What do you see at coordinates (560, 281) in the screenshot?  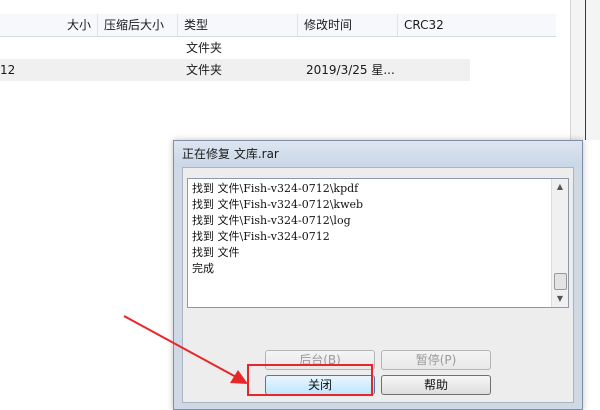 I see `scroll-thumb` at bounding box center [560, 281].